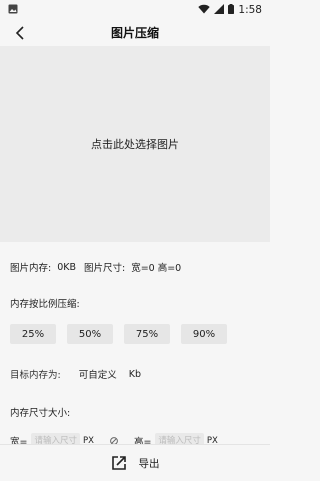 The image size is (320, 481). What do you see at coordinates (66, 267) in the screenshot?
I see `image-memory-value: 0KB` at bounding box center [66, 267].